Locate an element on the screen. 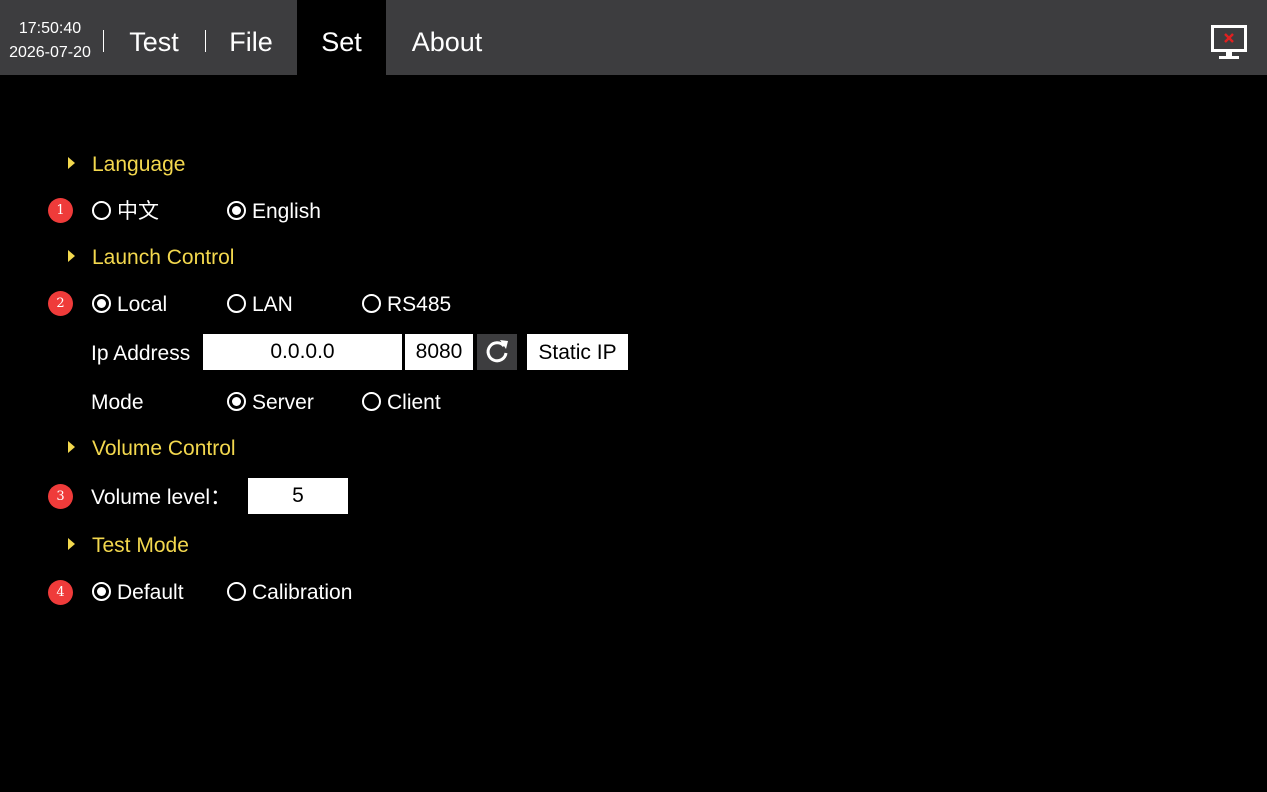 Image resolution: width=1267 pixels, height=792 pixels. radio-launch-rs485: RS485 is located at coordinates (406, 305).